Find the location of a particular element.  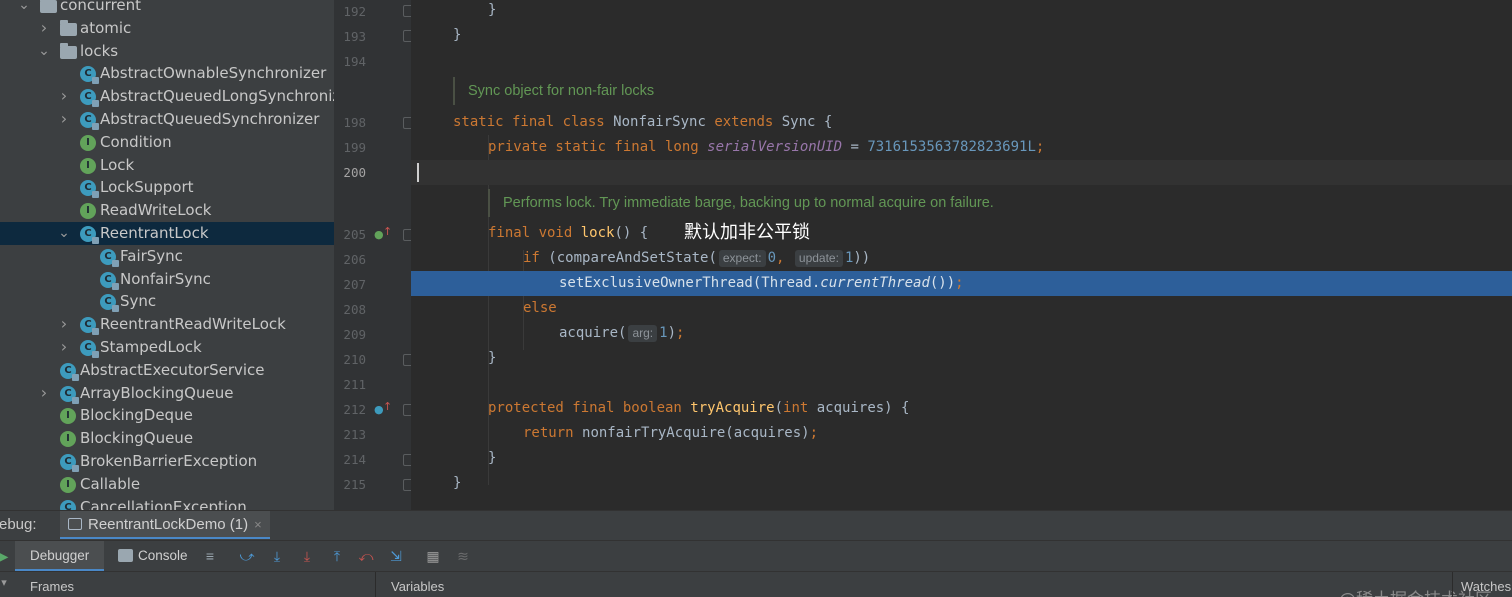

close-tab-icon: × is located at coordinates (258, 524).